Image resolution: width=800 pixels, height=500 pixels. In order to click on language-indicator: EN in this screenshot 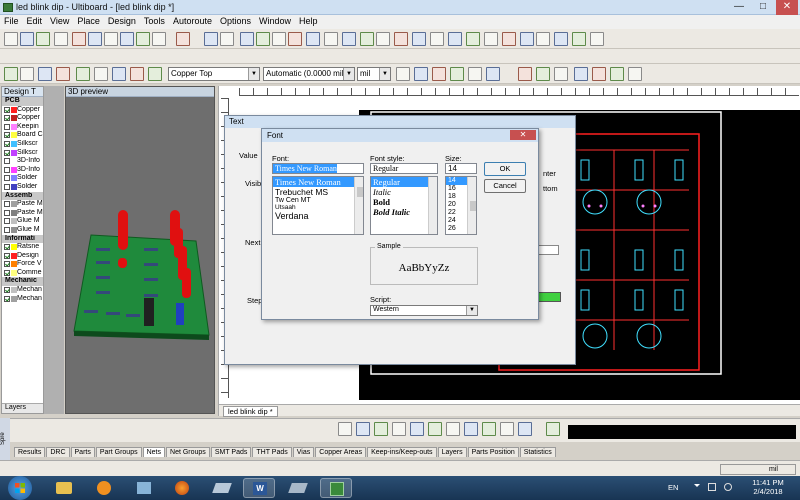, I will do `click(673, 487)`.